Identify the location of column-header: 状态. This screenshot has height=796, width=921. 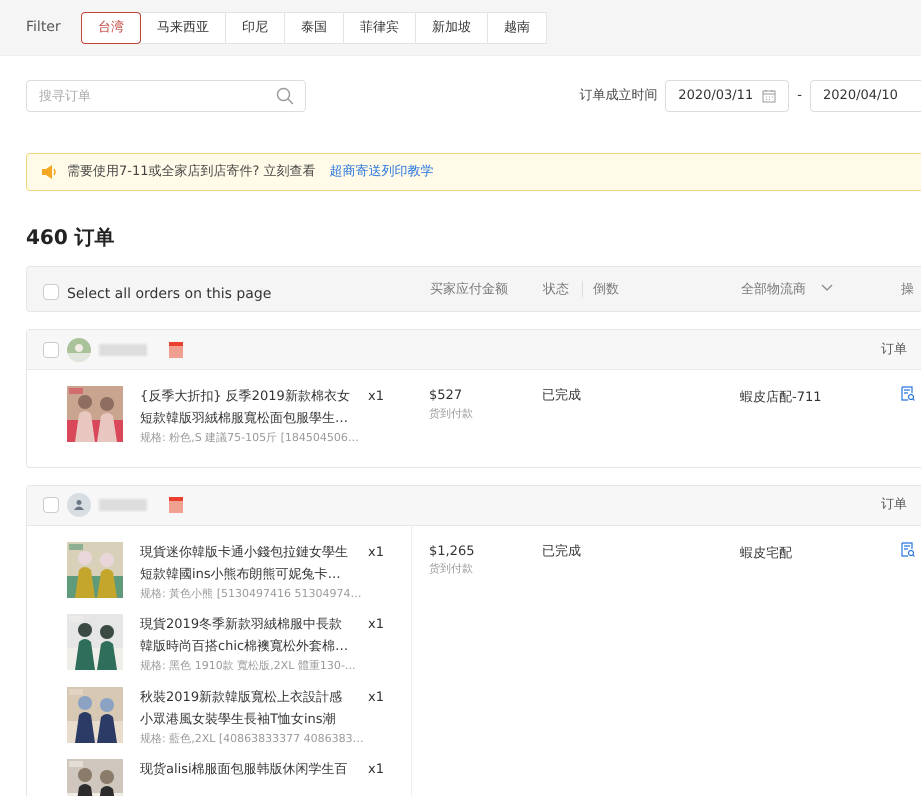
(556, 290).